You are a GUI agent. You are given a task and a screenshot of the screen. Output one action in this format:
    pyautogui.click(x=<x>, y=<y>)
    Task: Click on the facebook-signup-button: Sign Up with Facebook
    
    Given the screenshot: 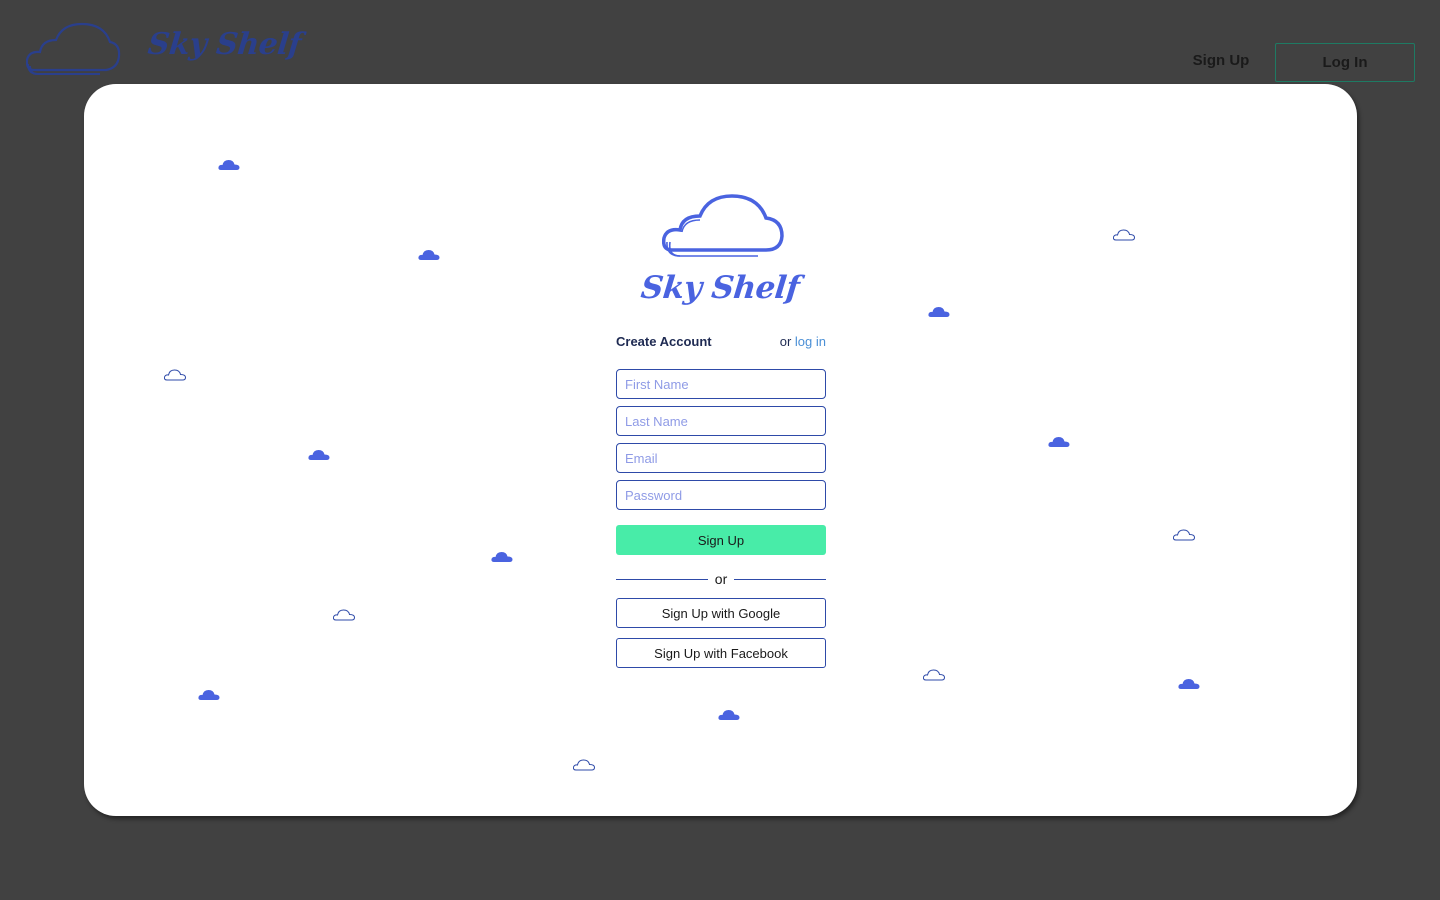 What is the action you would take?
    pyautogui.click(x=721, y=653)
    